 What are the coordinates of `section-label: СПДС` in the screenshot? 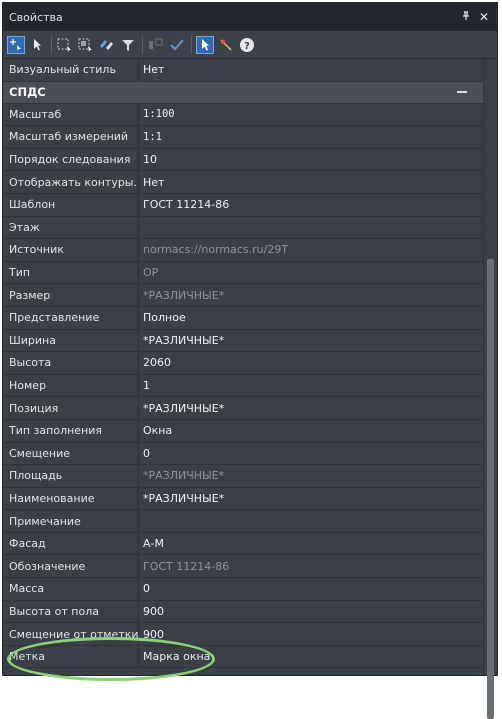 It's located at (27, 92).